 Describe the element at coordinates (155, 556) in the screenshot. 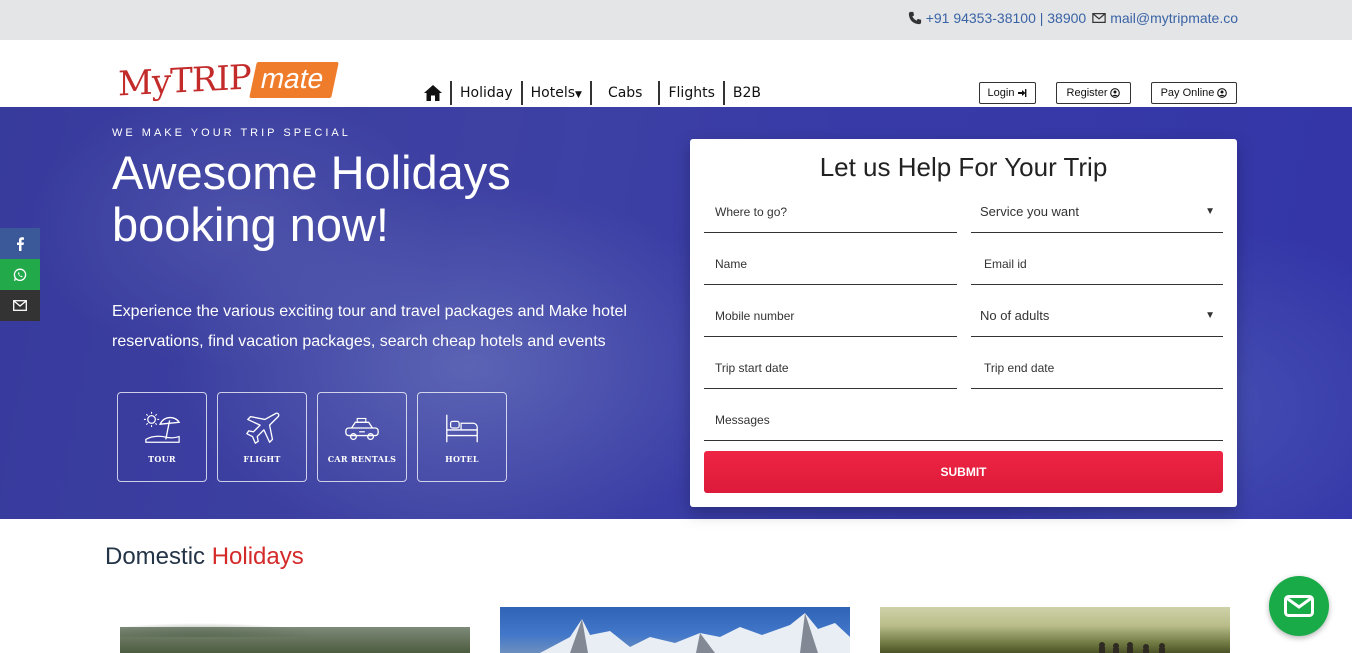

I see `section-title-domestic: Domestic` at that location.